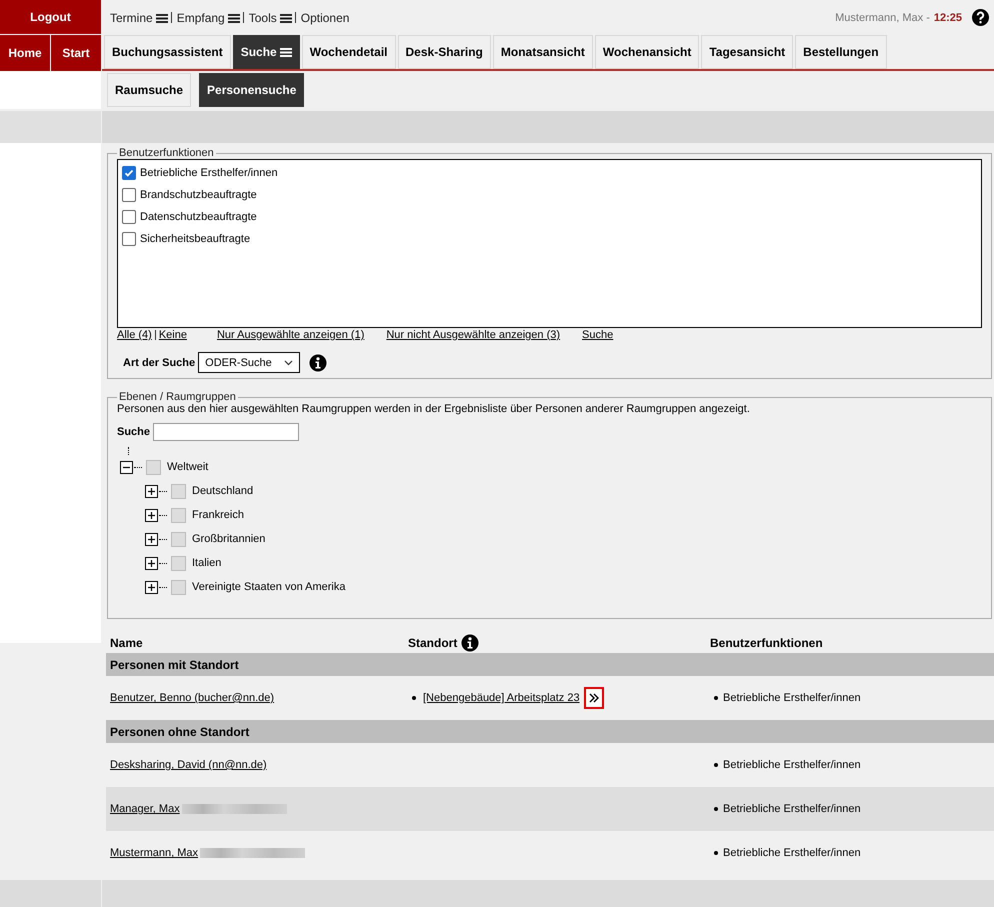 This screenshot has height=907, width=994. Describe the element at coordinates (126, 643) in the screenshot. I see `column-header: Name` at that location.